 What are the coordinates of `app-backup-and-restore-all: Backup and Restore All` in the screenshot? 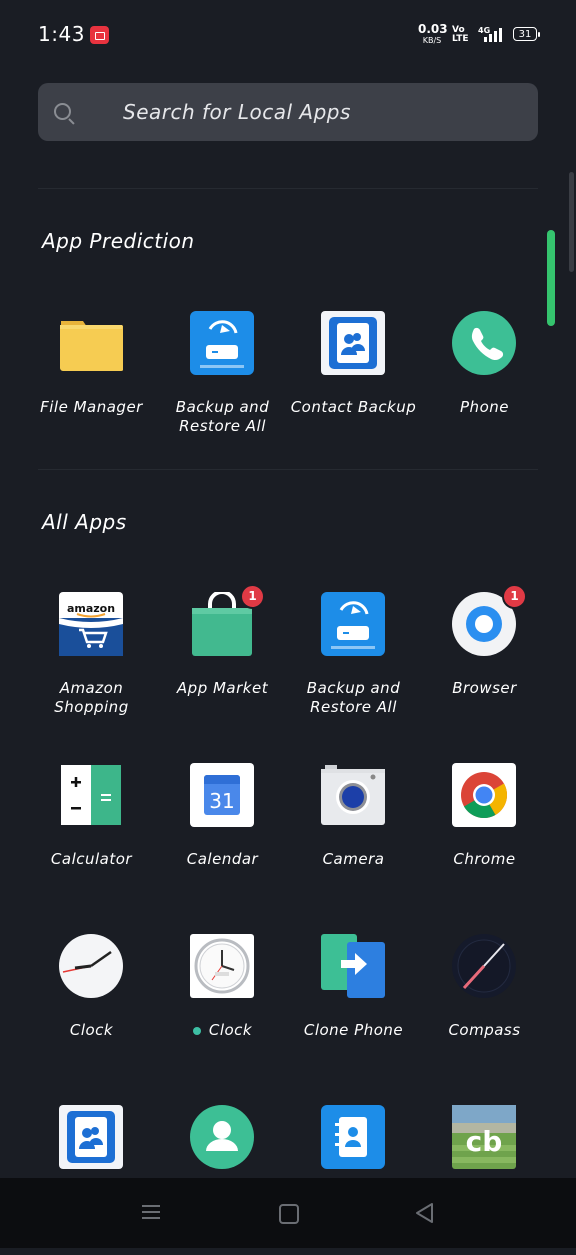 It's located at (353, 667).